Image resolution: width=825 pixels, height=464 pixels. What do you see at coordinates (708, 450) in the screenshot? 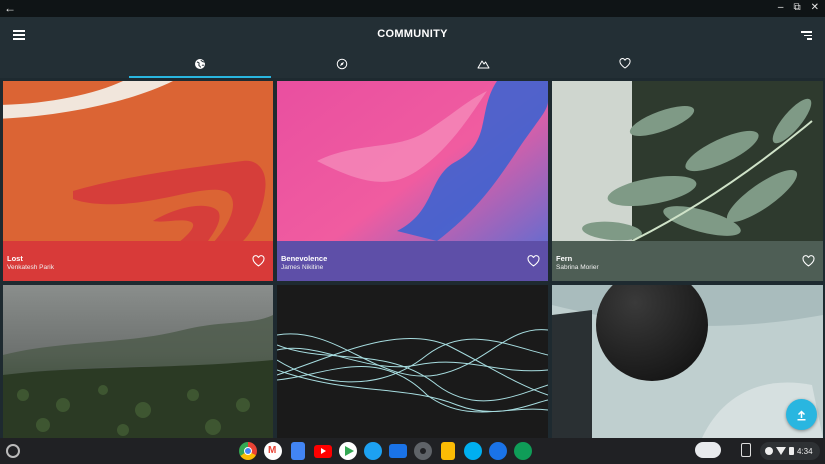
I see `stylus-icon` at bounding box center [708, 450].